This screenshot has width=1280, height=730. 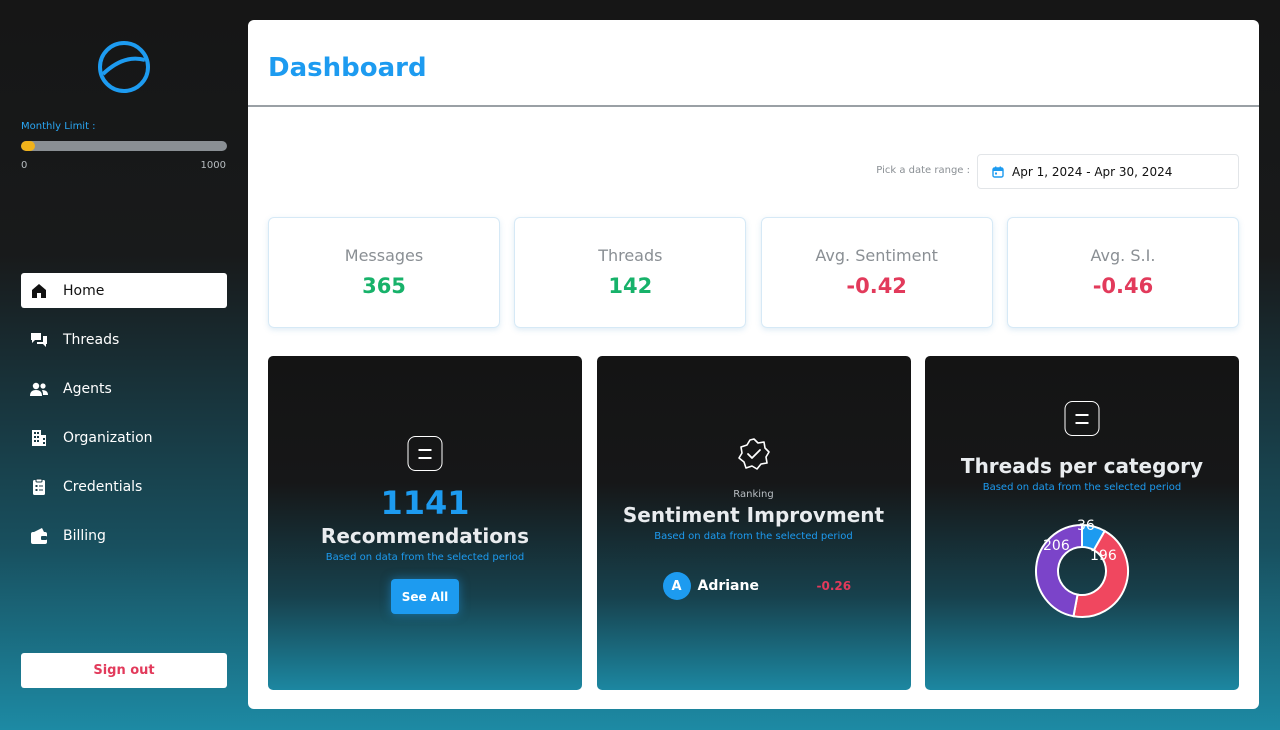 I want to click on sidebar-item-label: Home, so click(x=84, y=290).